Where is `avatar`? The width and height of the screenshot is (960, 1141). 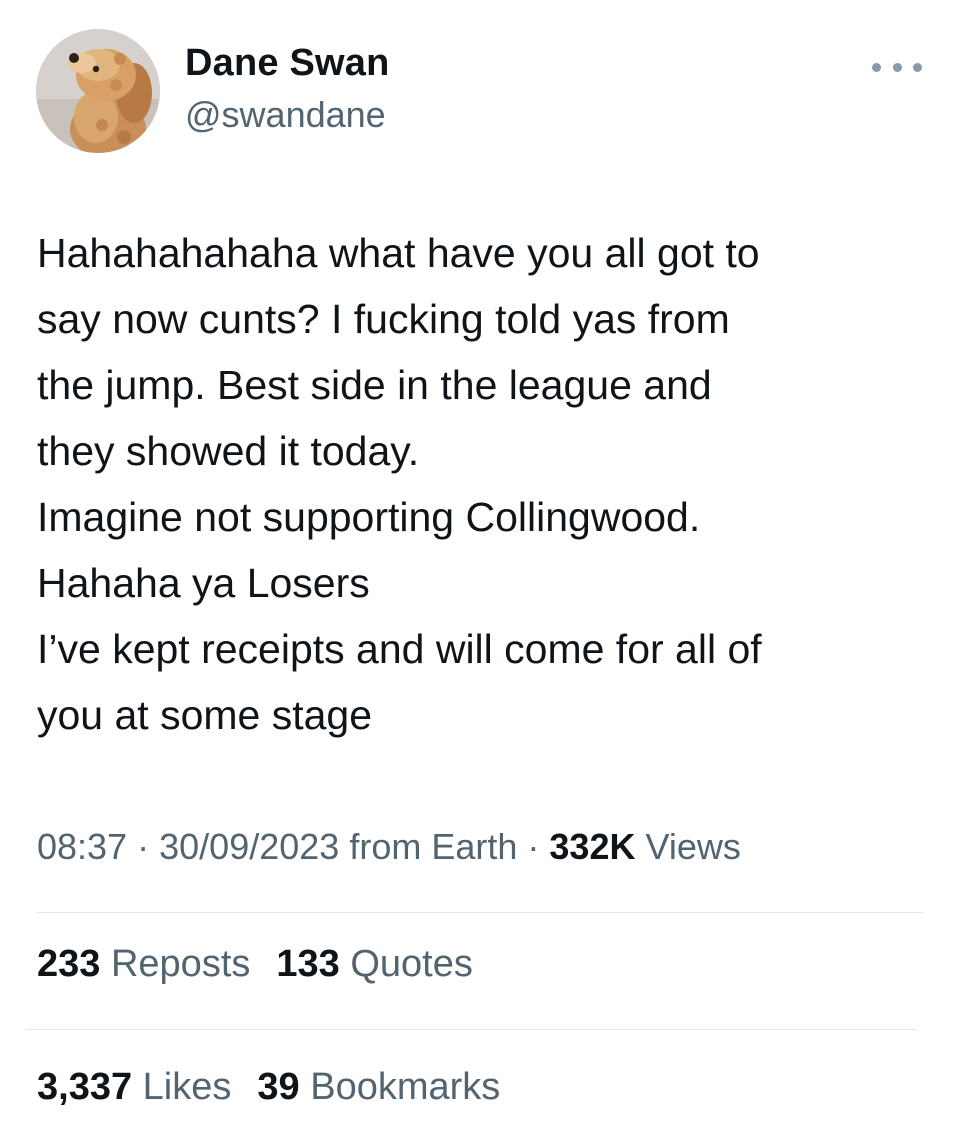 avatar is located at coordinates (98, 91).